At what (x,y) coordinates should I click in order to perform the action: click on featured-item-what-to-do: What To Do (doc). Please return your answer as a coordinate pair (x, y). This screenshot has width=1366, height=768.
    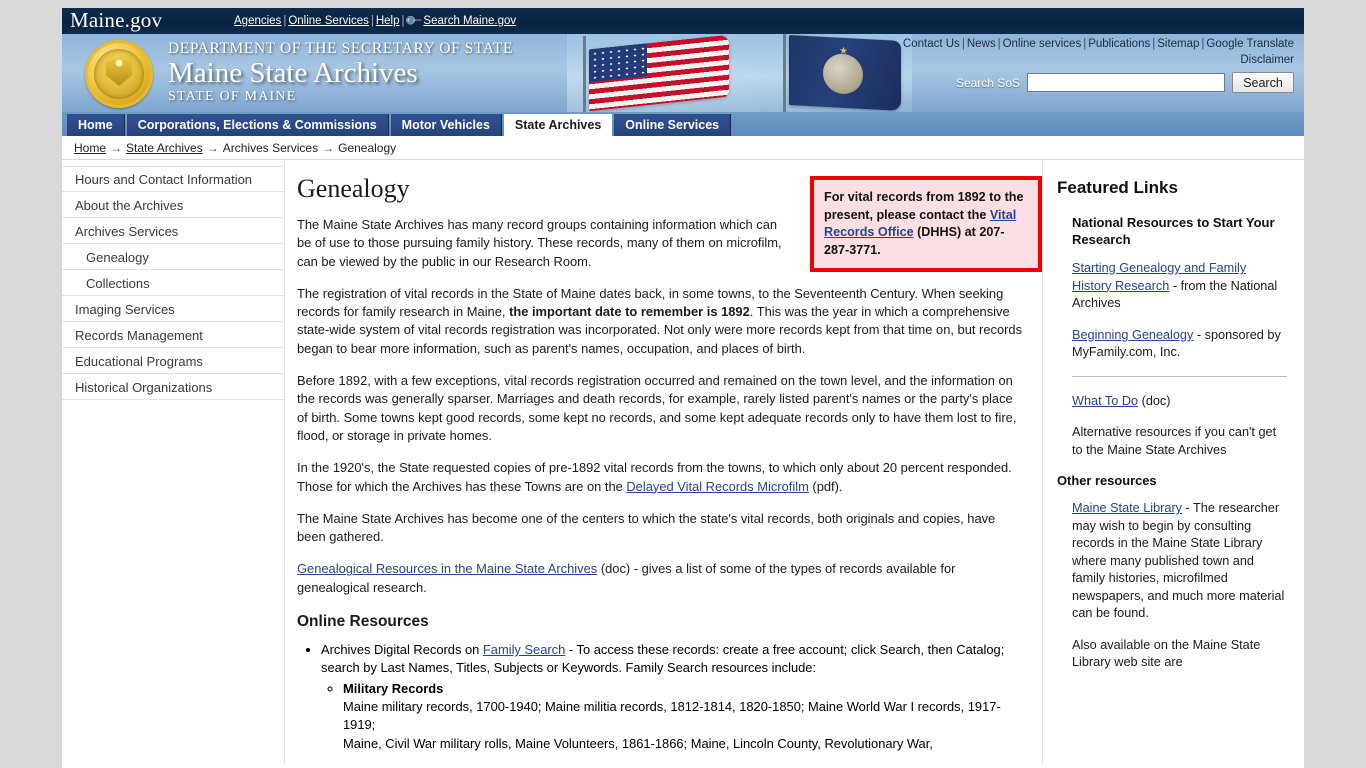
    Looking at the image, I should click on (1179, 402).